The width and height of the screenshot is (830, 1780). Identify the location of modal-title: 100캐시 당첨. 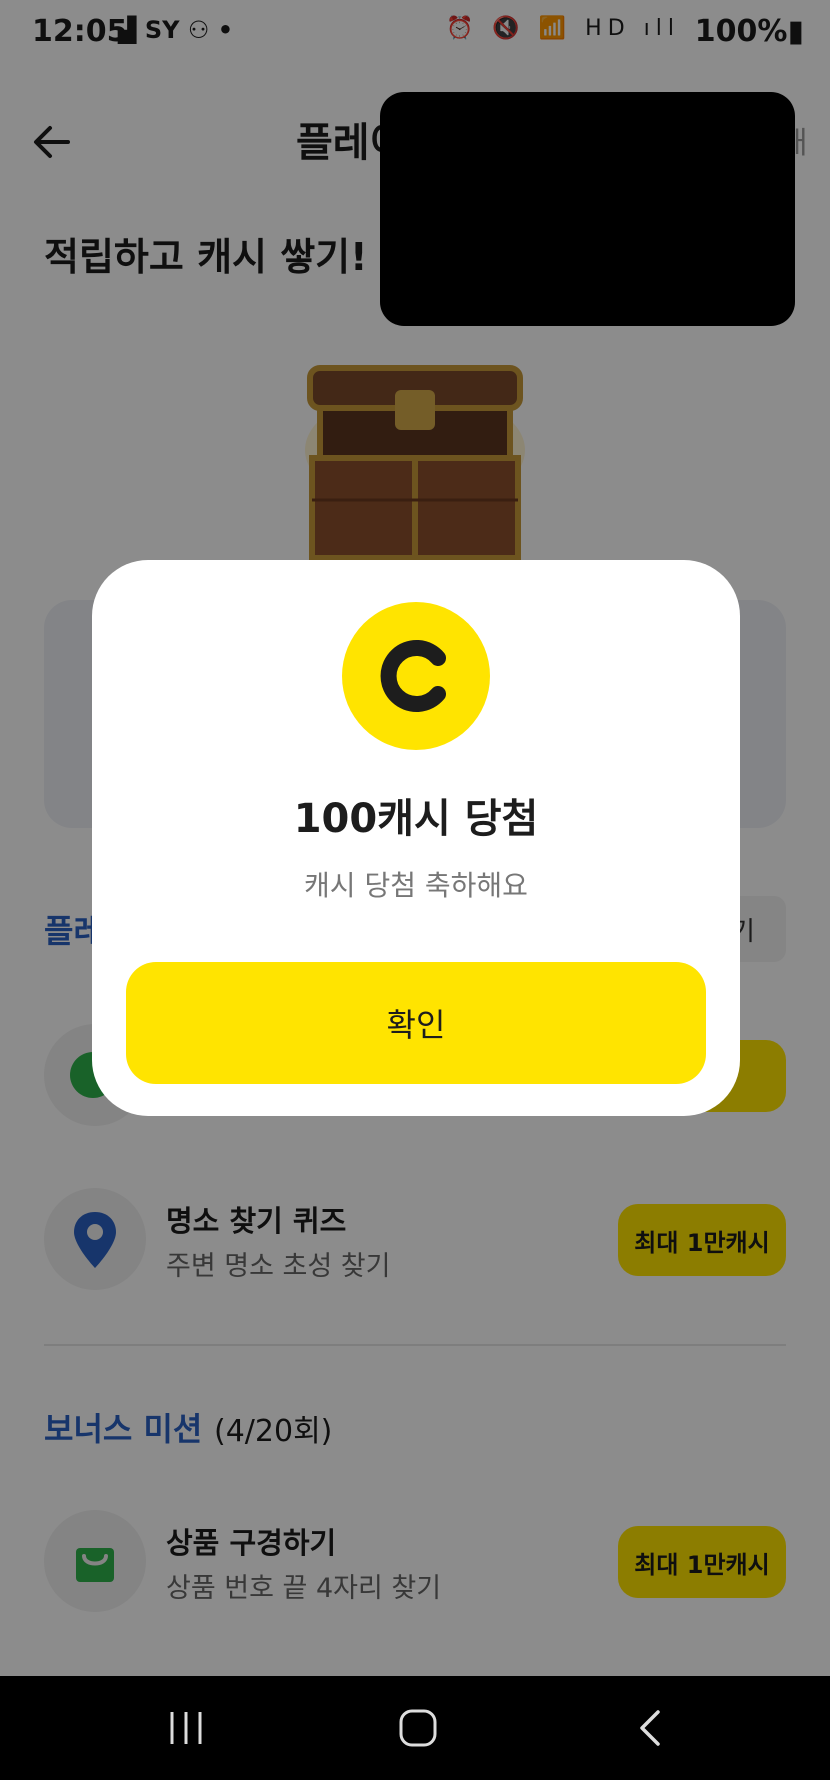
(416, 819).